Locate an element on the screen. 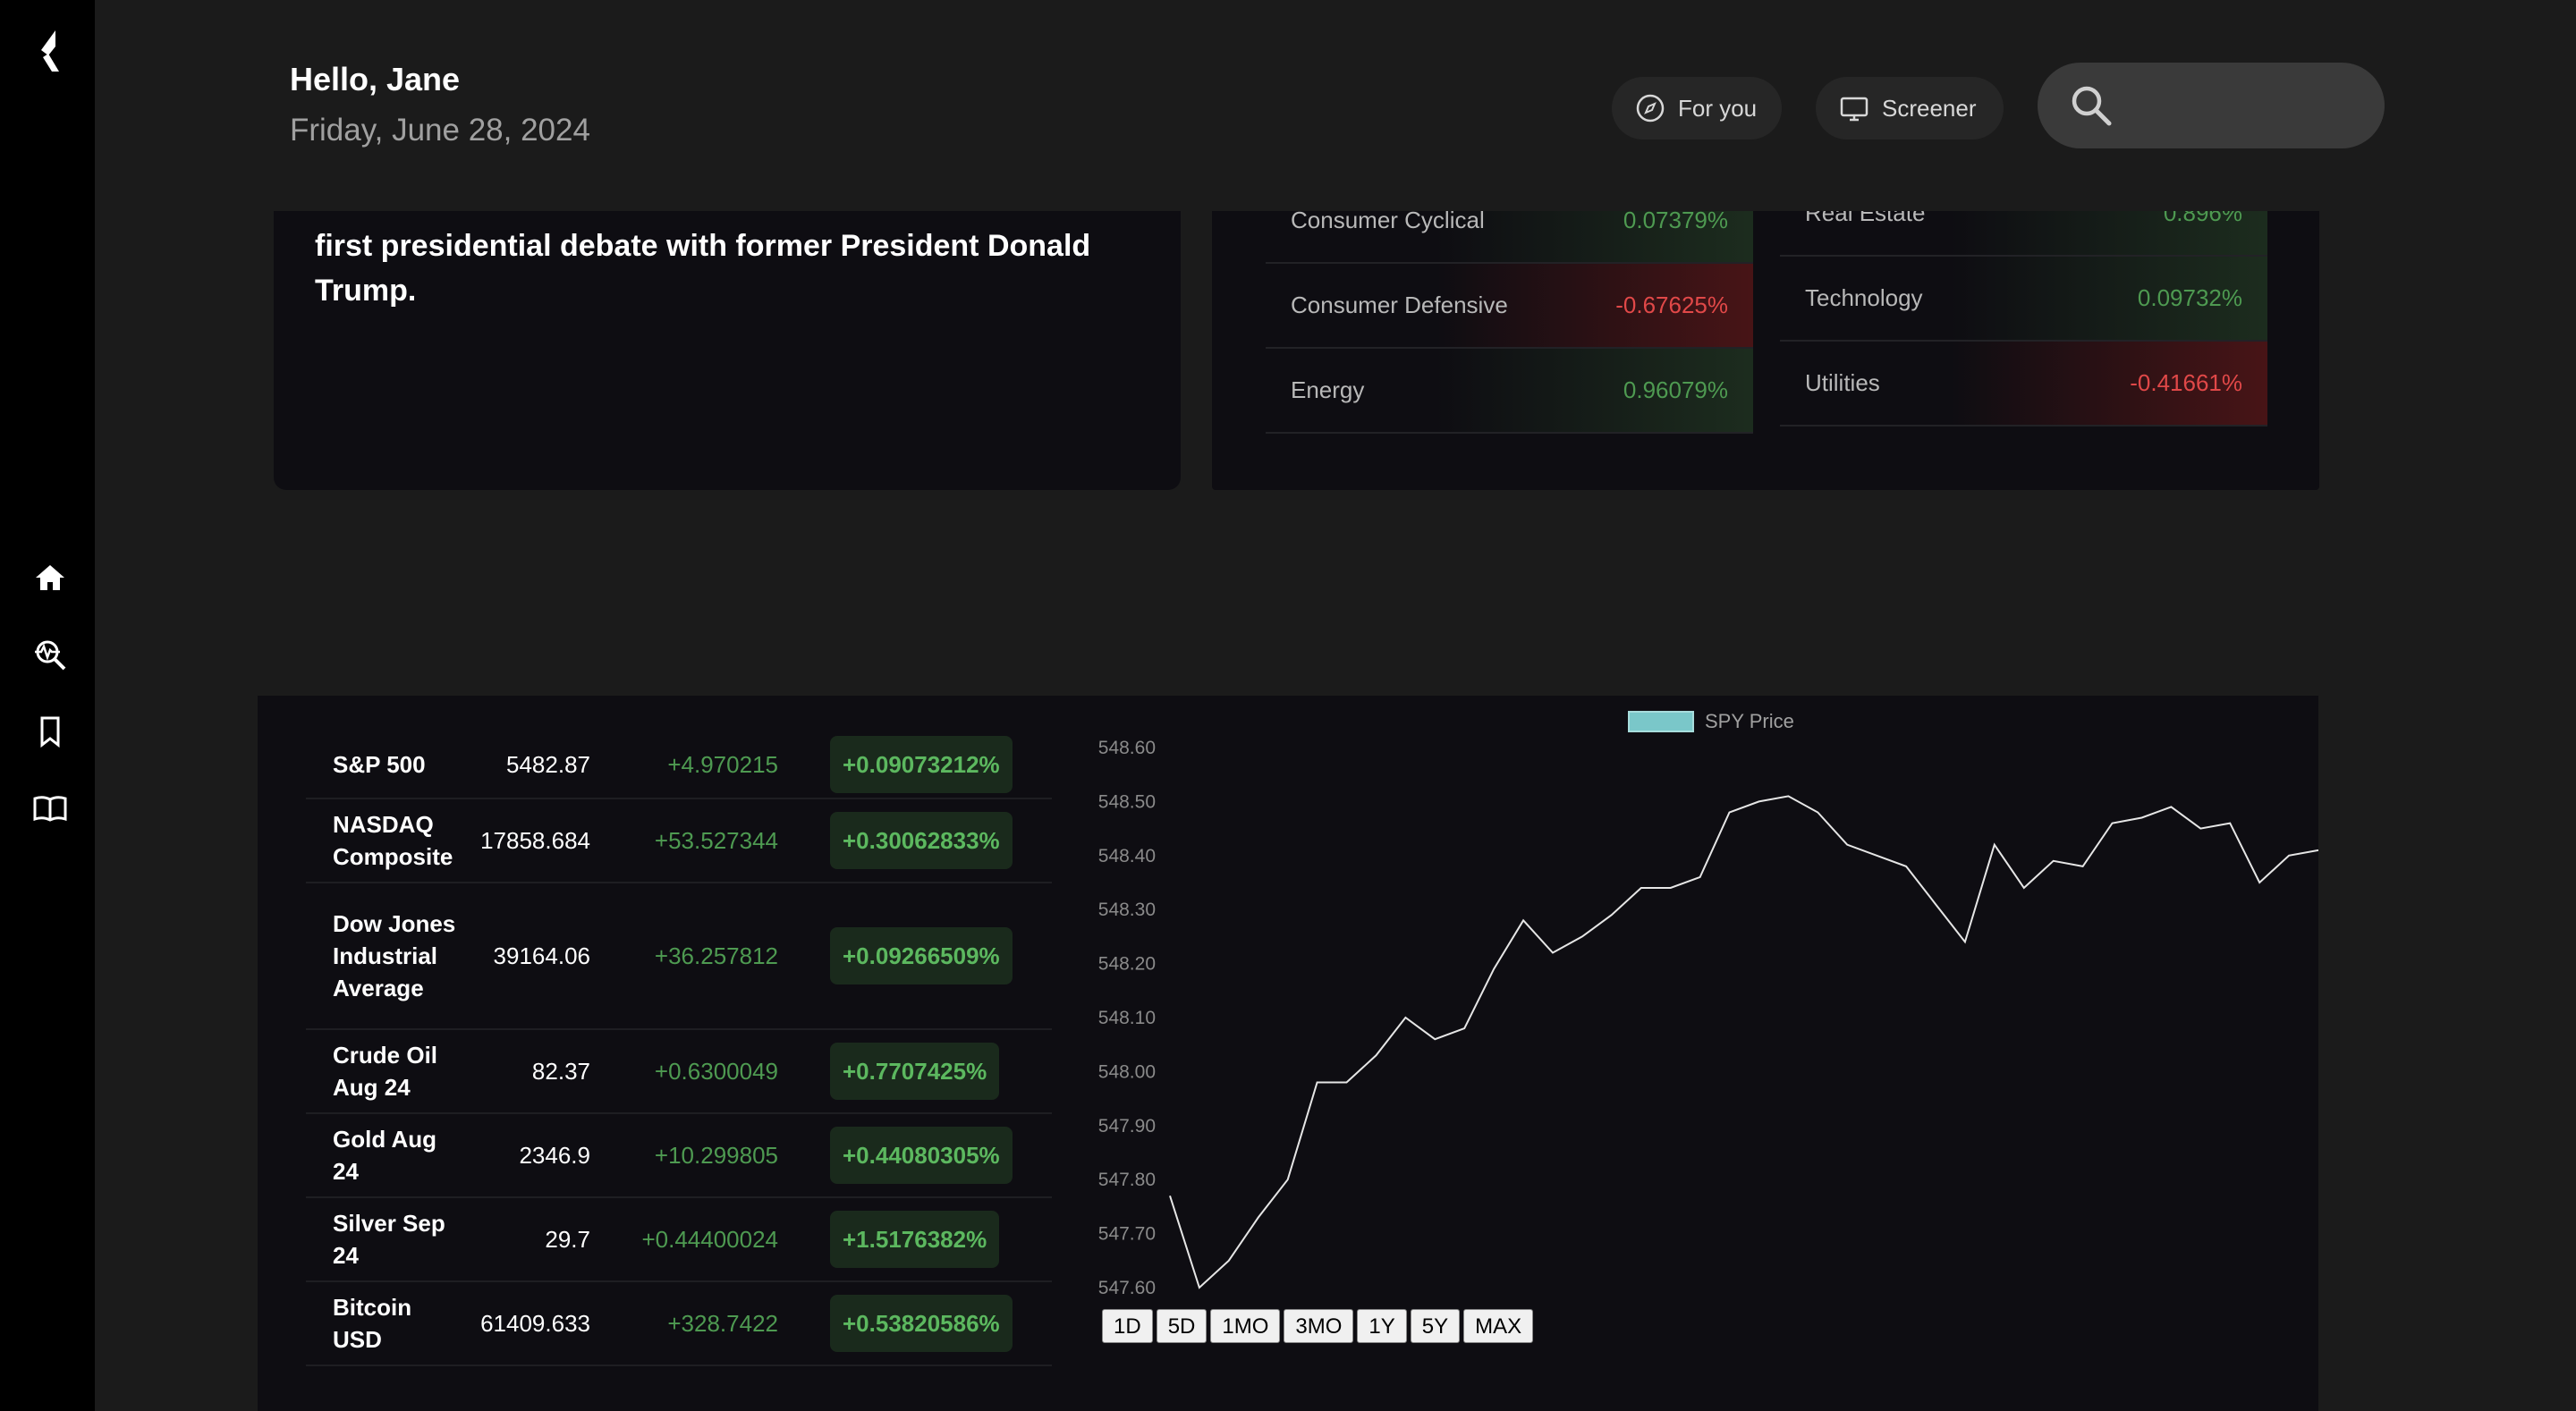 The height and width of the screenshot is (1411, 2576). sidebar is located at coordinates (47, 705).